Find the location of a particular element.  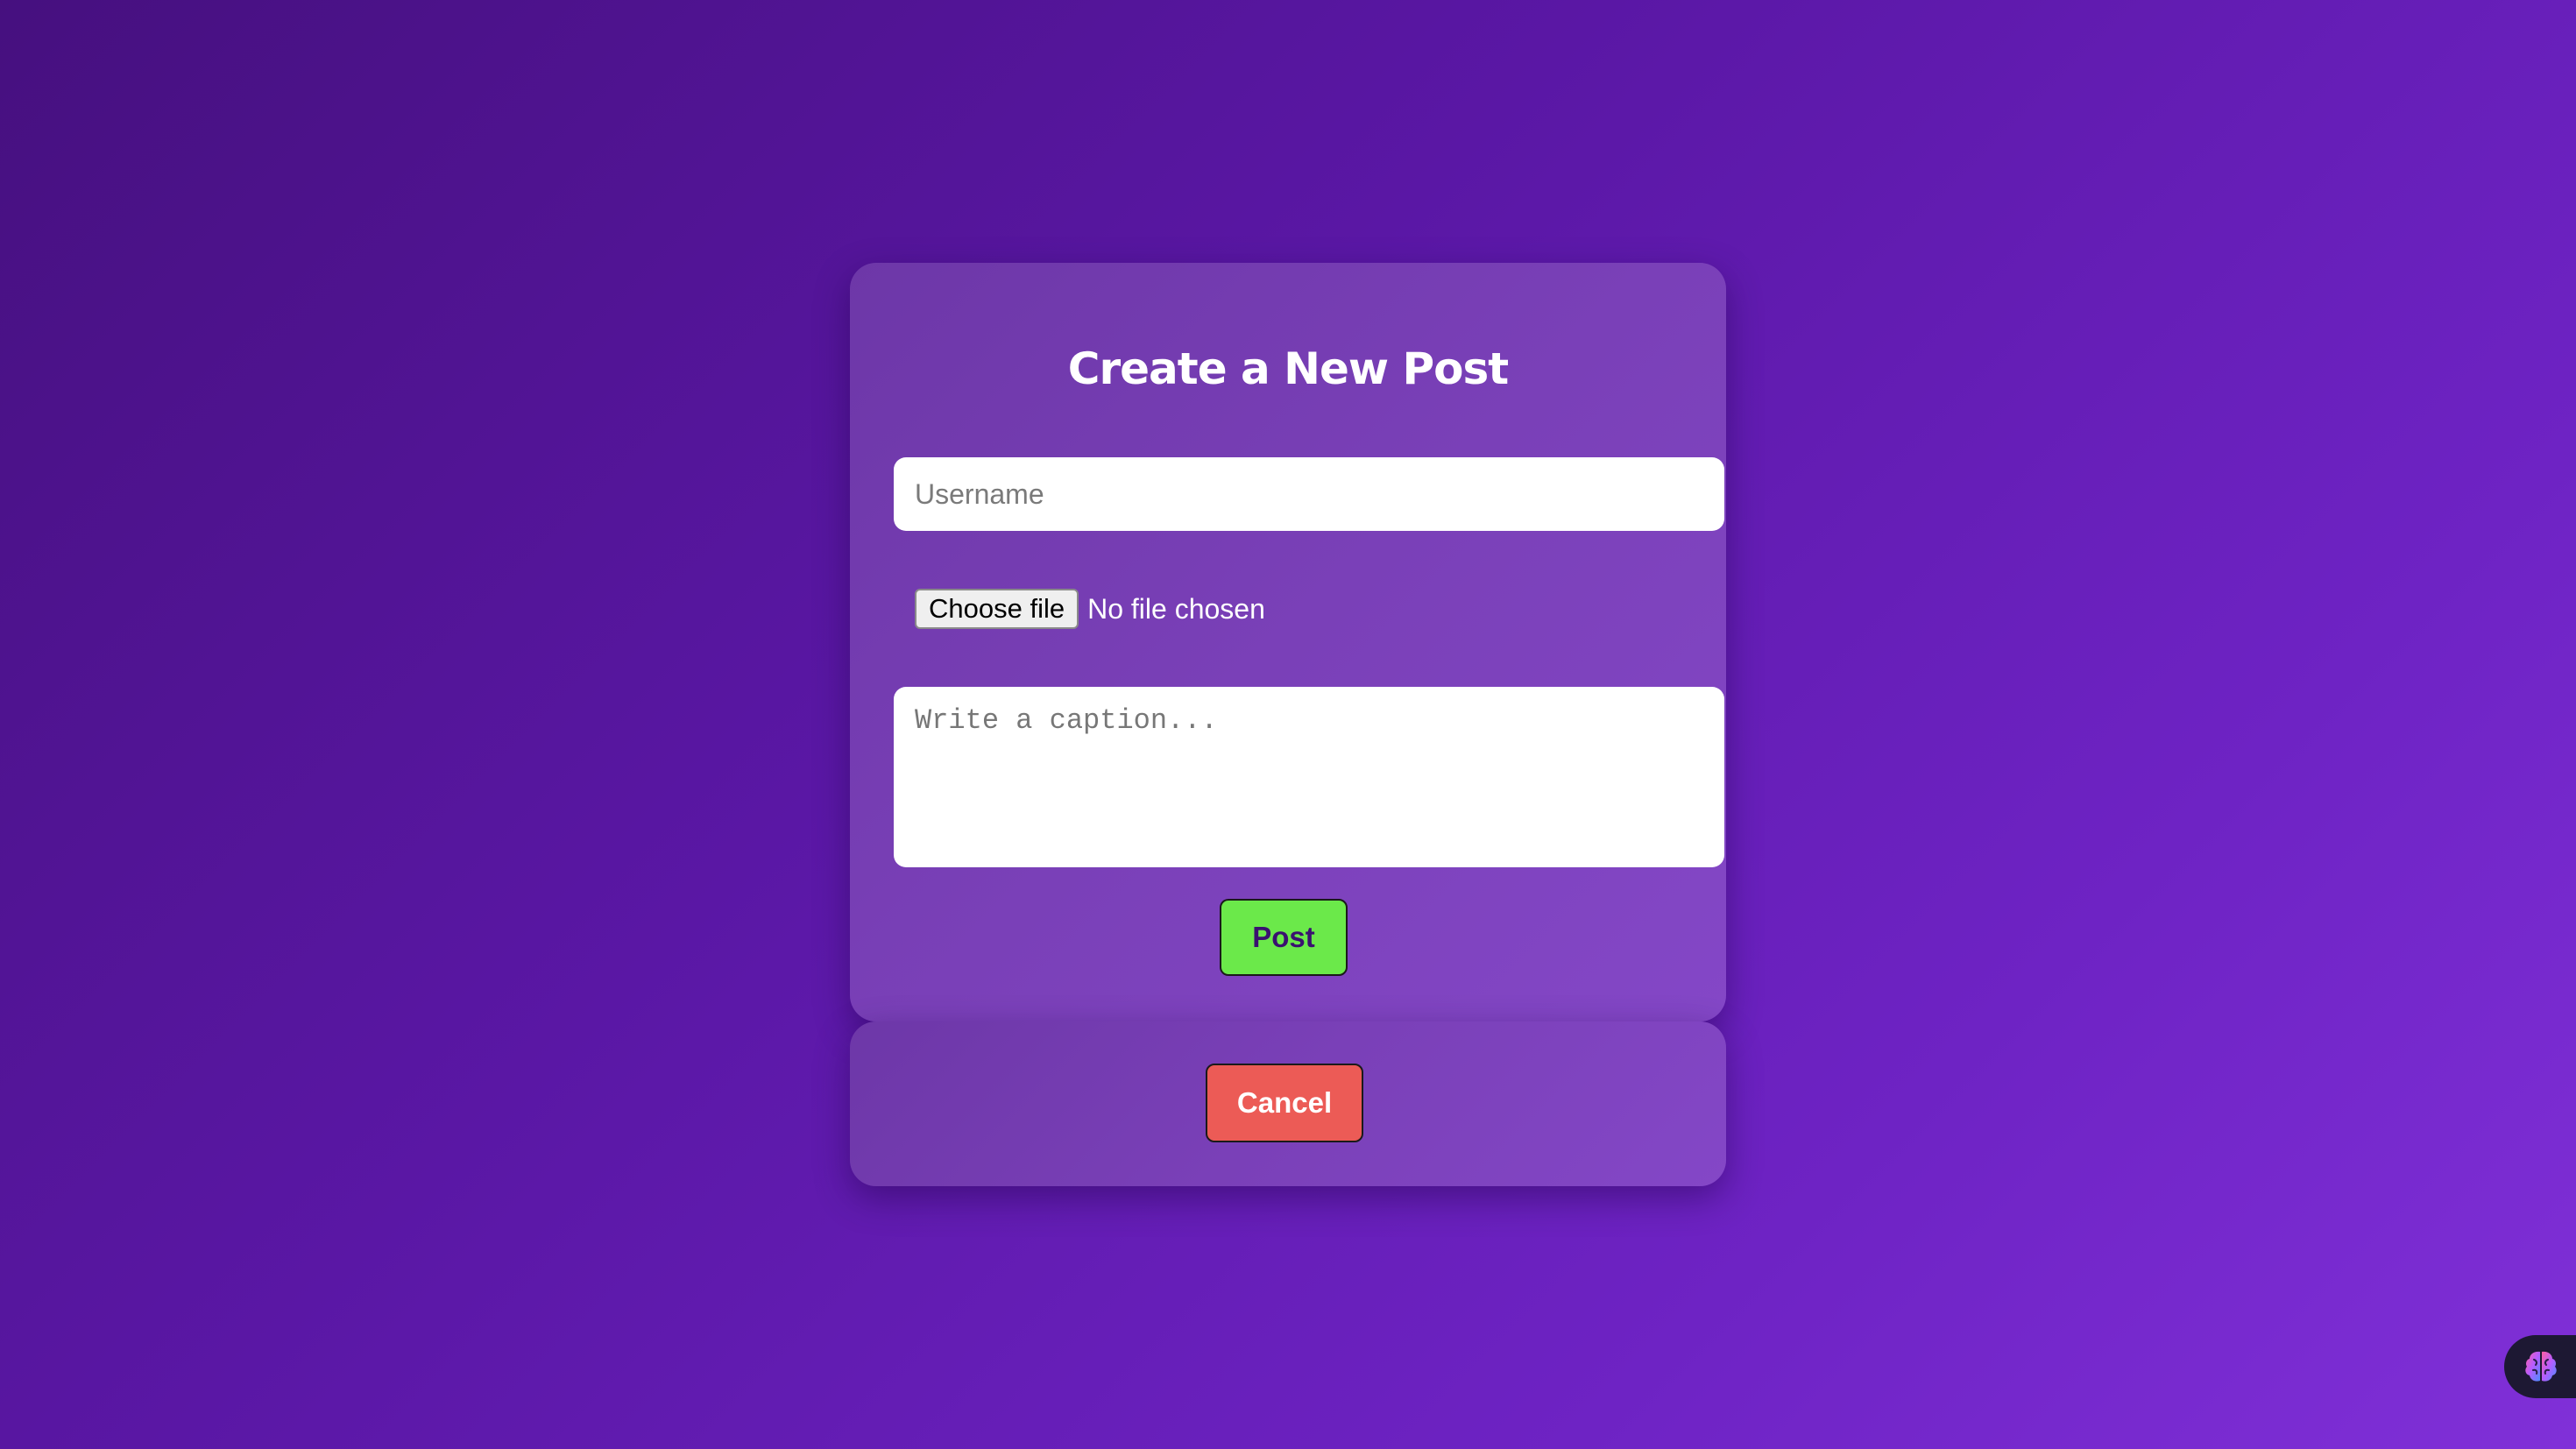

cancel-button: Cancel is located at coordinates (1284, 1103).